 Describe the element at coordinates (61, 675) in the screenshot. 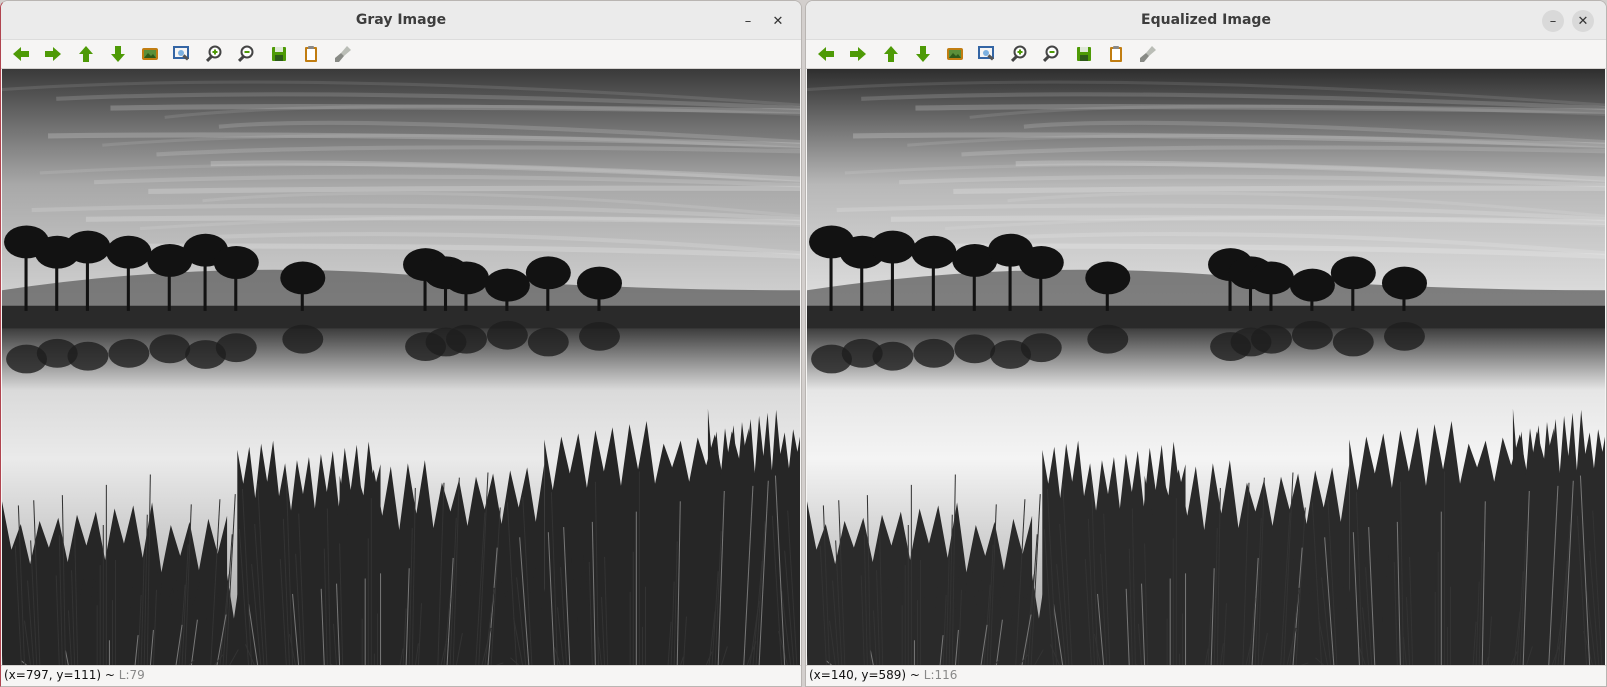

I see `status-coordinates: (x=797, y=111) ~` at that location.